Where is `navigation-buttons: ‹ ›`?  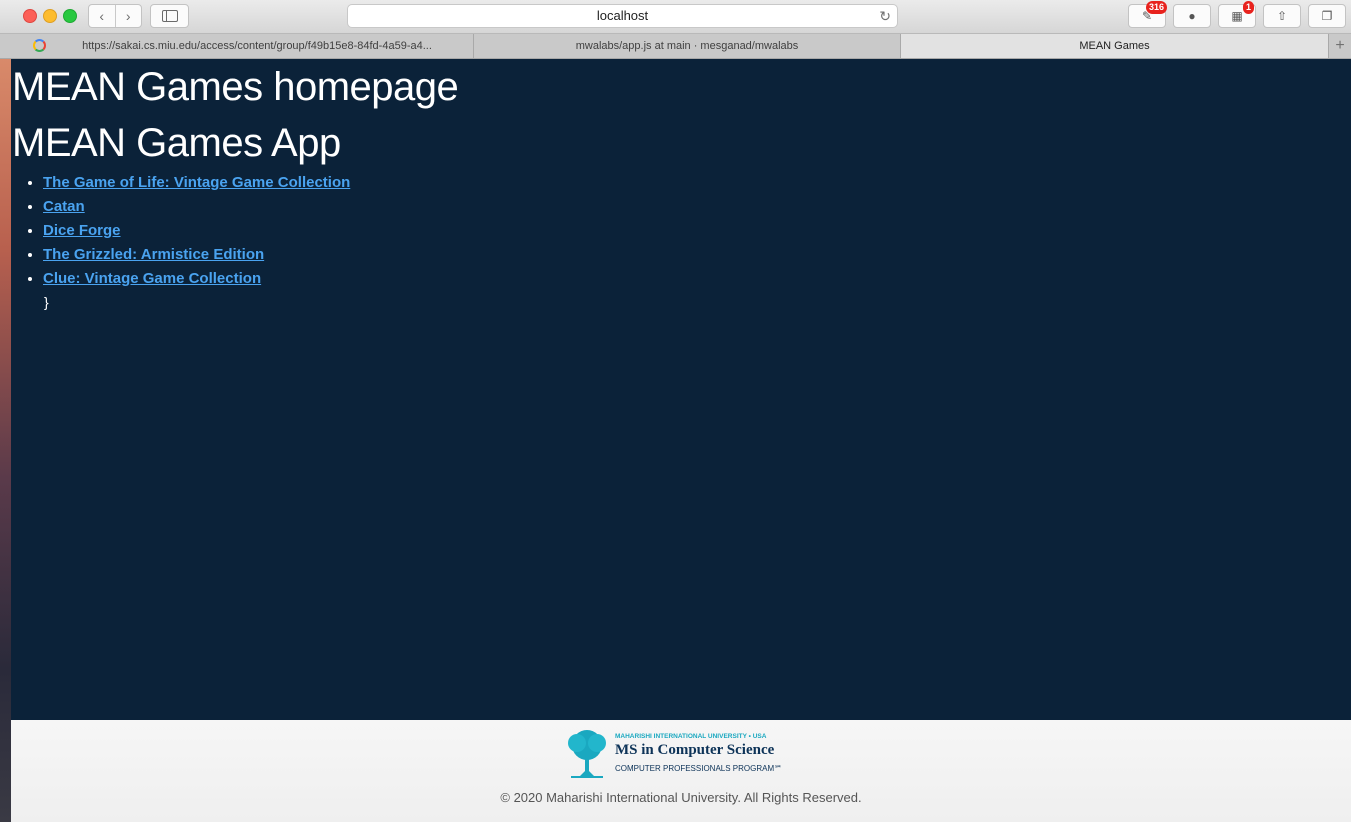 navigation-buttons: ‹ › is located at coordinates (115, 16).